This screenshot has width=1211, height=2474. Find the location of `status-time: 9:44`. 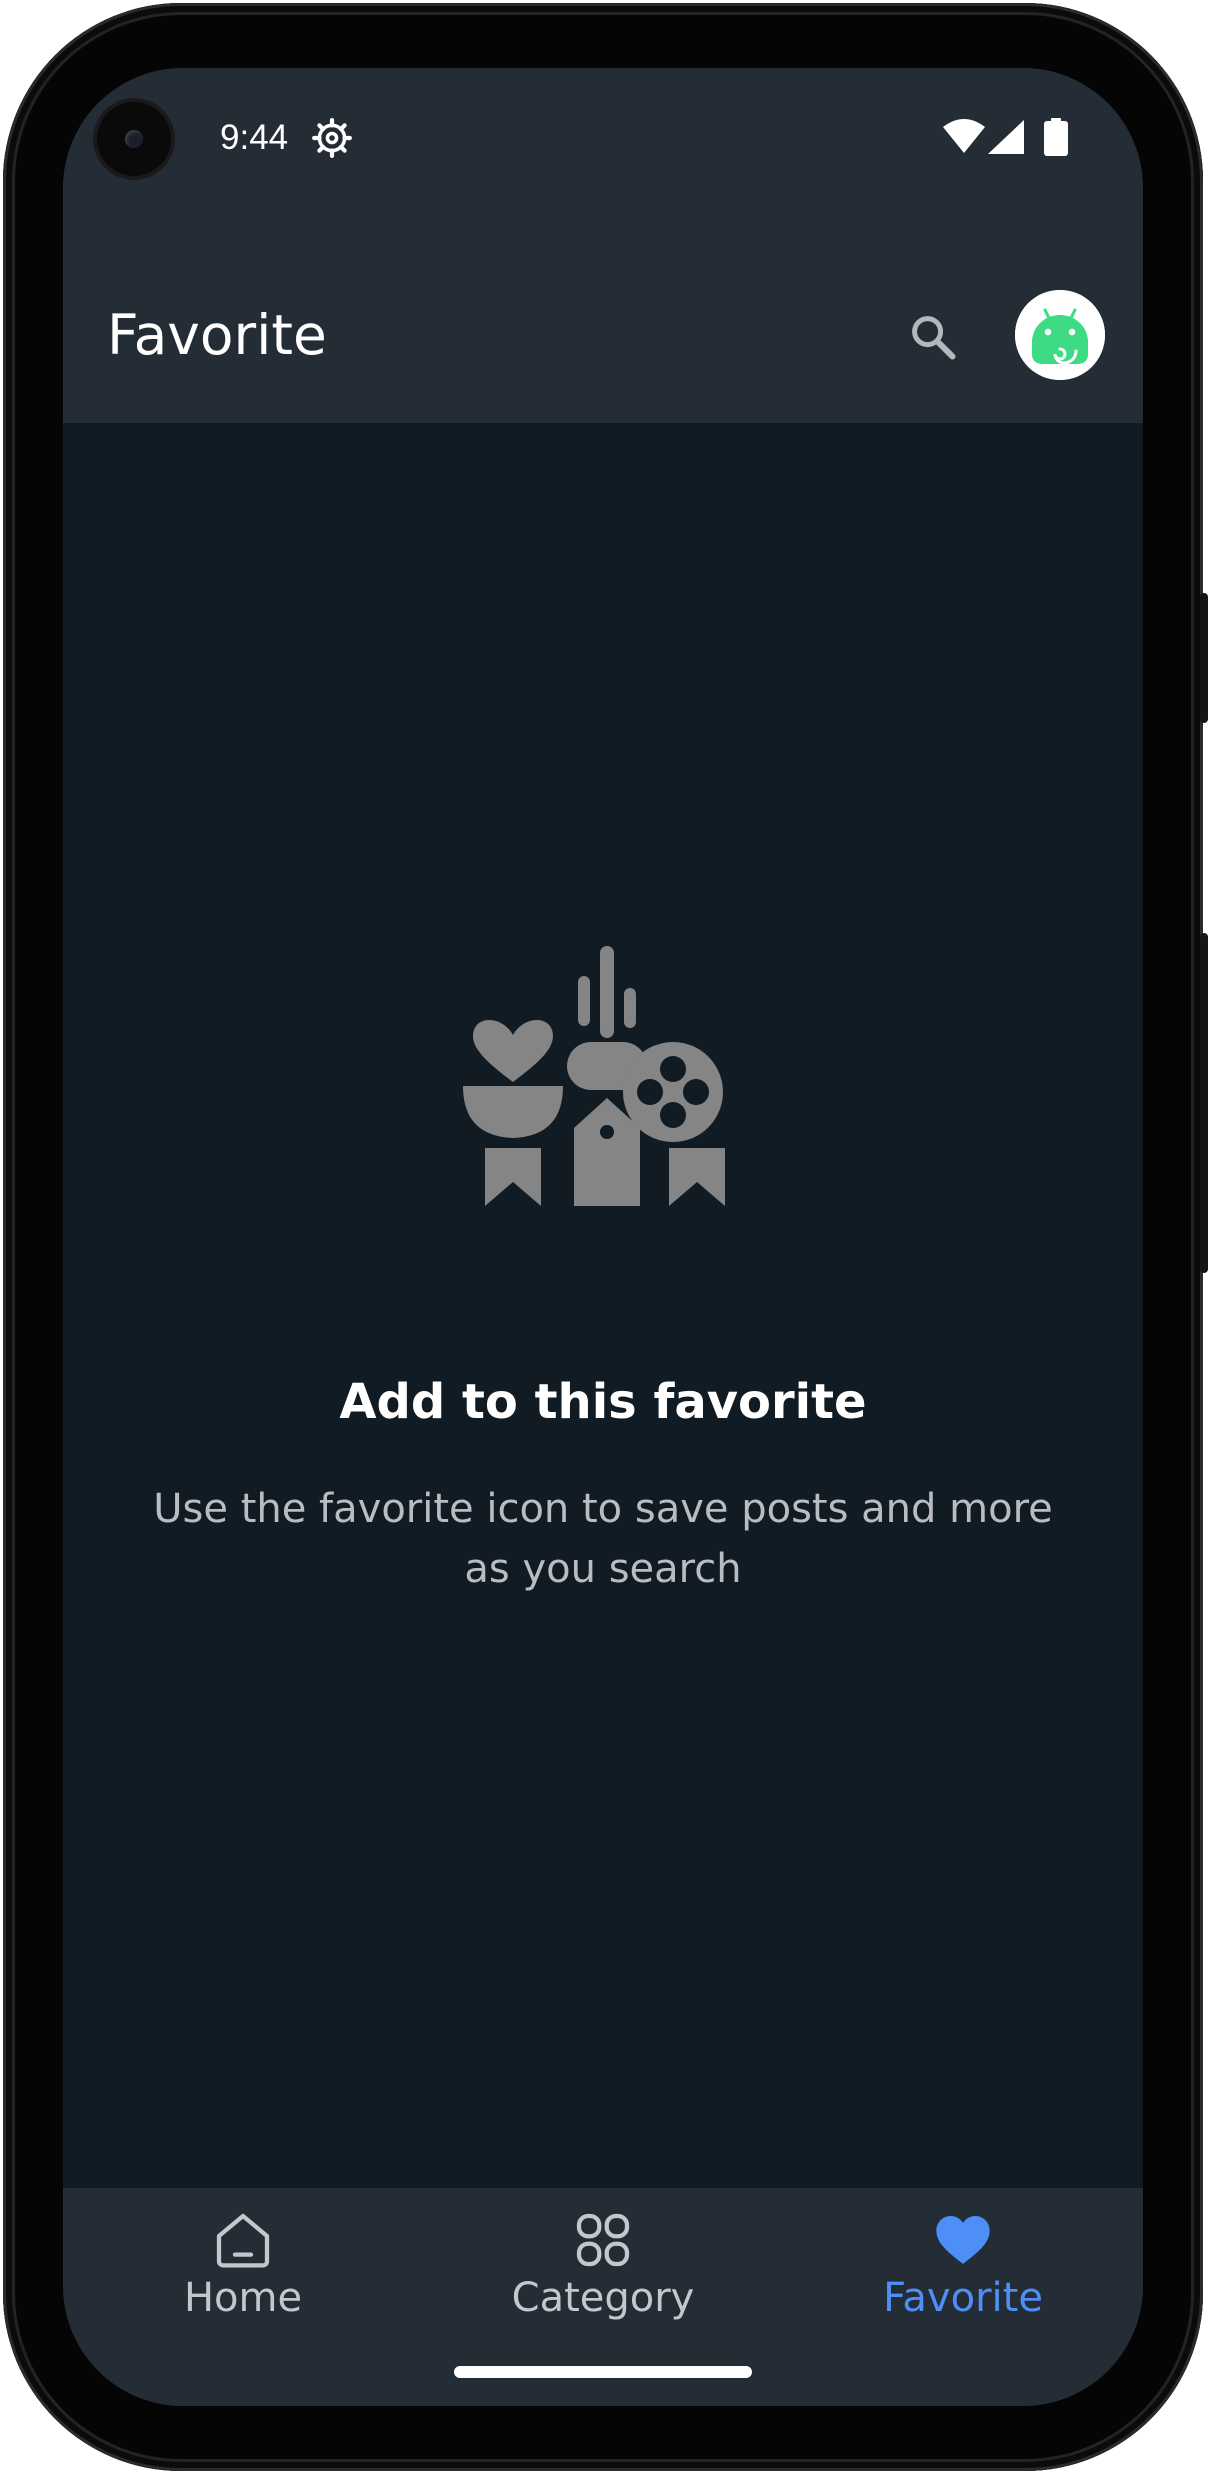

status-time: 9:44 is located at coordinates (254, 137).